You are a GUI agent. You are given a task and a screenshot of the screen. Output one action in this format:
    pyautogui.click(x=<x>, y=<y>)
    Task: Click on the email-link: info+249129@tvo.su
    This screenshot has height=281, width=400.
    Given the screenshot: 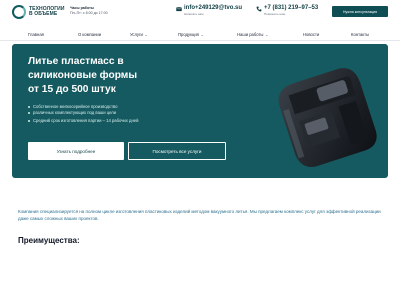 What is the action you would take?
    pyautogui.click(x=213, y=8)
    